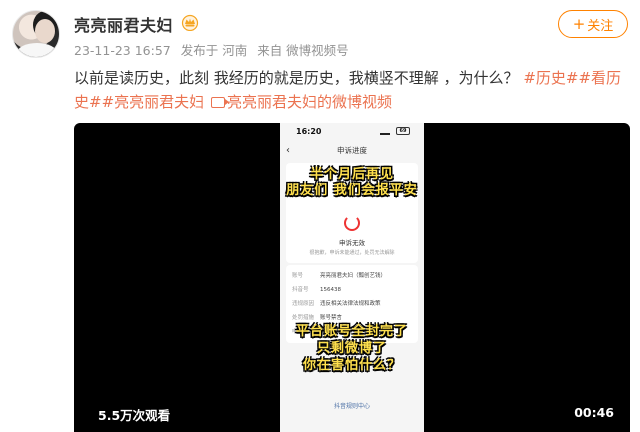 The width and height of the screenshot is (640, 432). Describe the element at coordinates (316, 290) in the screenshot. I see `detail-row: 抖音号 156438` at that location.